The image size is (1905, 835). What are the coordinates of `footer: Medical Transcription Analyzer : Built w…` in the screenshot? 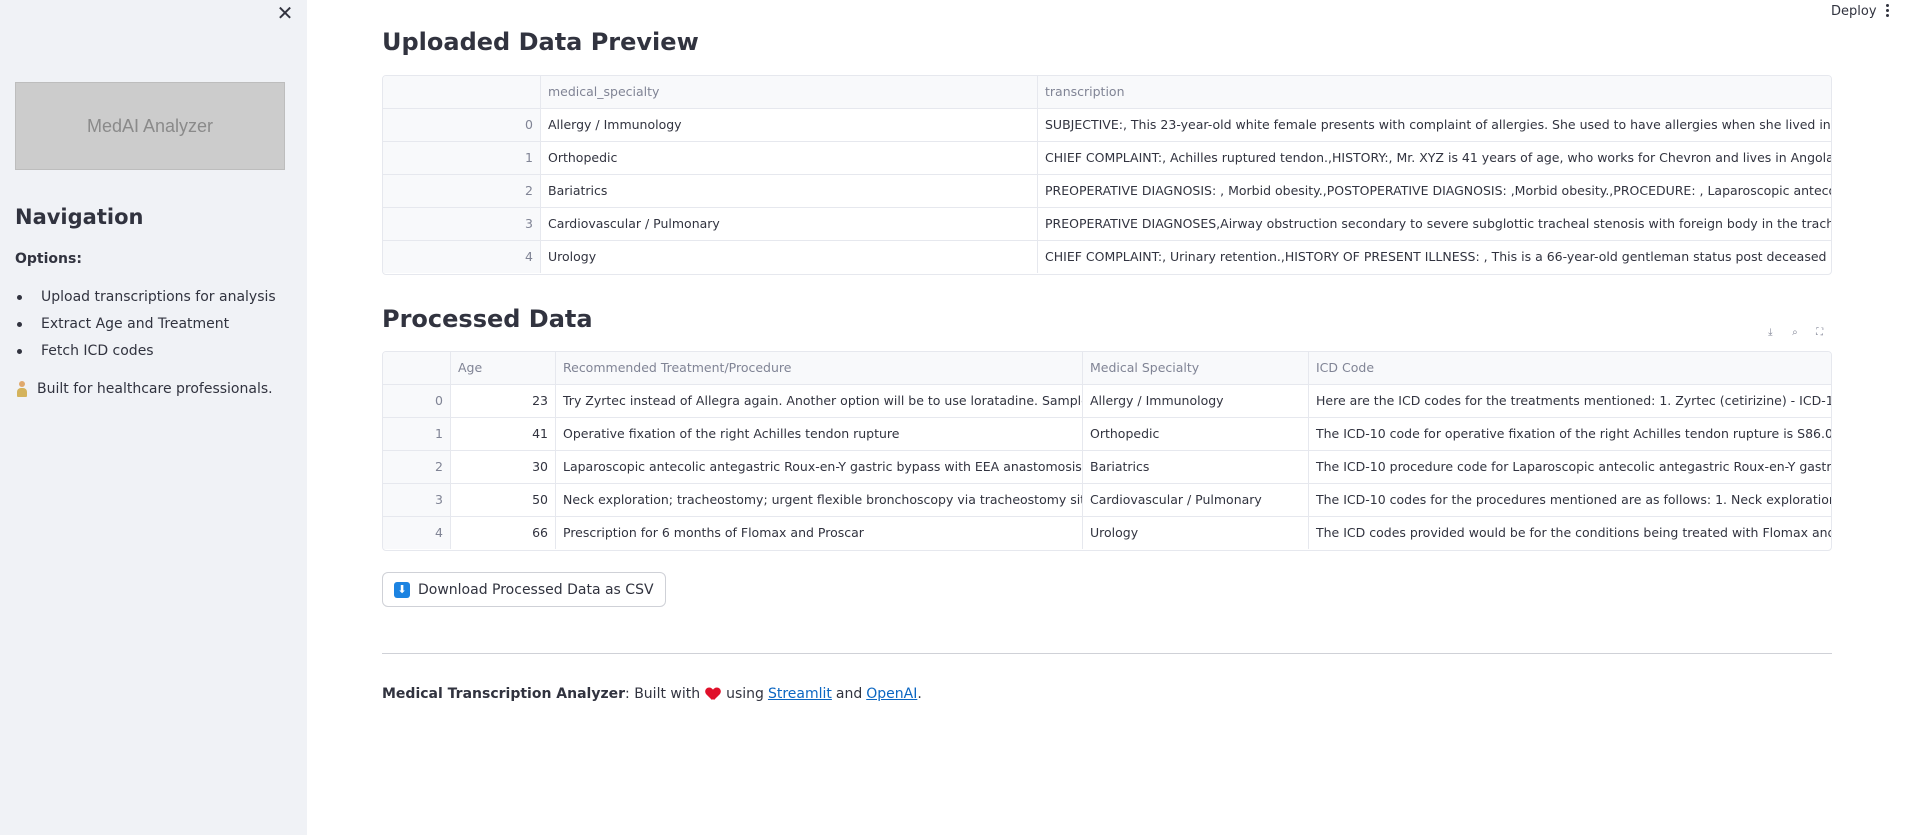 It's located at (652, 694).